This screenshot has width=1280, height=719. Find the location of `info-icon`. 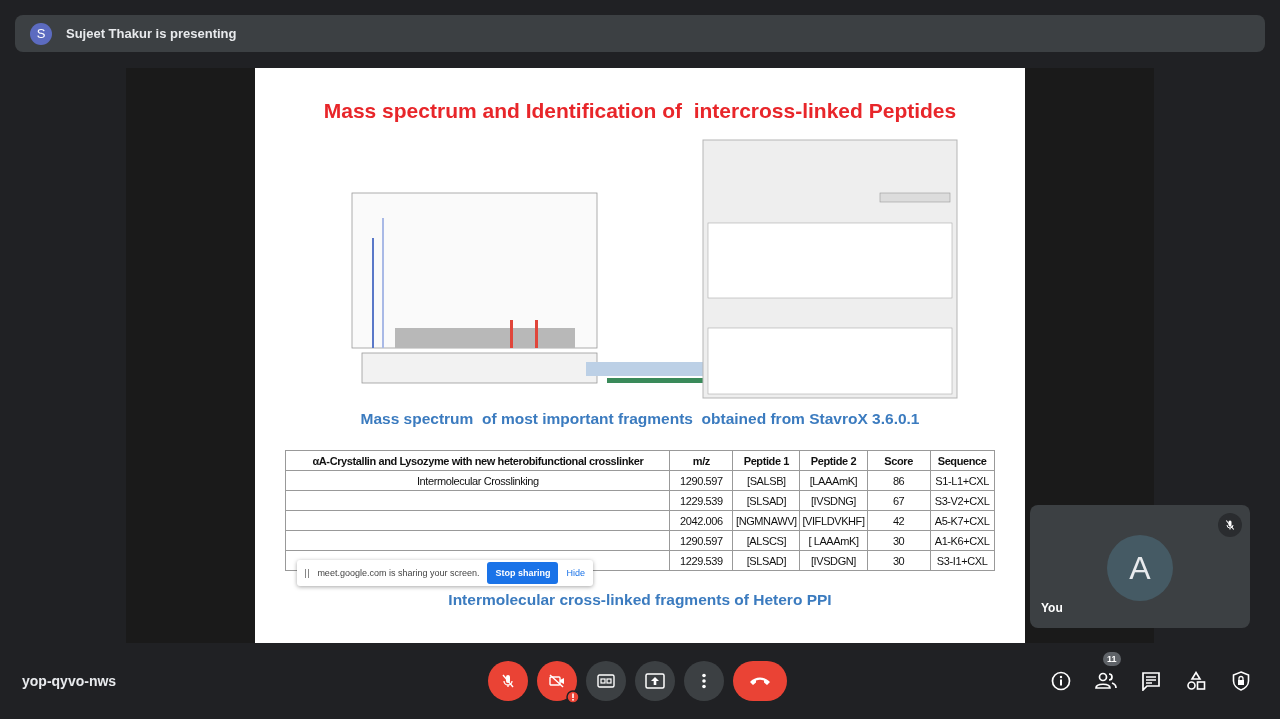

info-icon is located at coordinates (1061, 681).